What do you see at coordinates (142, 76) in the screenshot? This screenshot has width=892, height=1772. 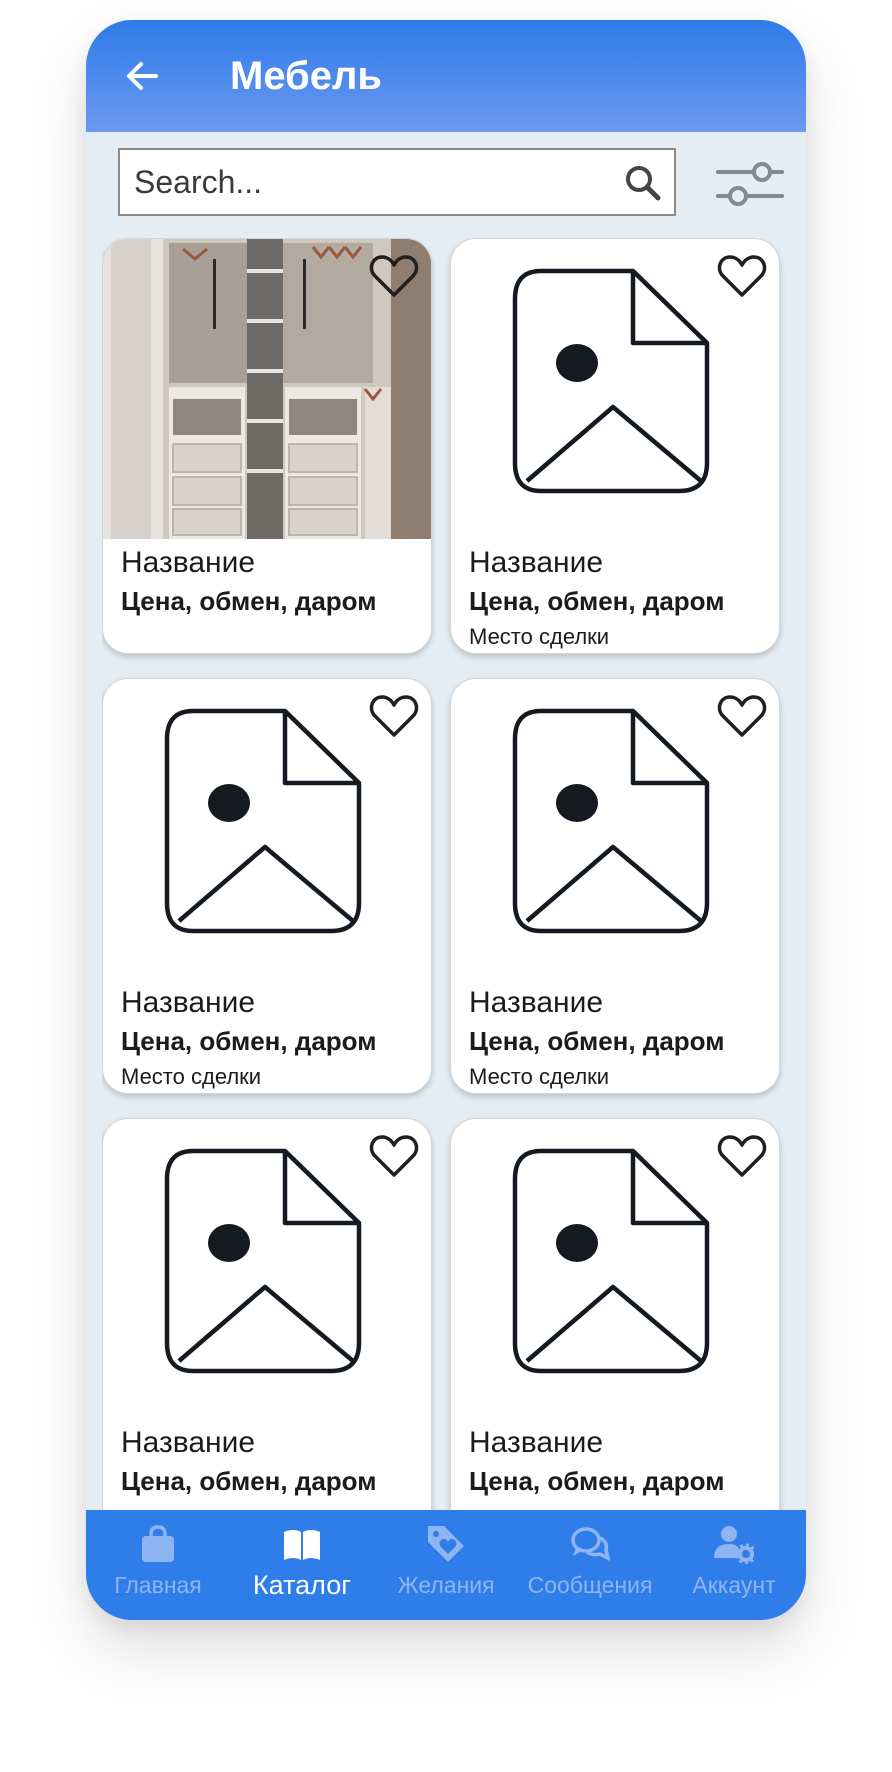 I see `back-arrow-icon` at bounding box center [142, 76].